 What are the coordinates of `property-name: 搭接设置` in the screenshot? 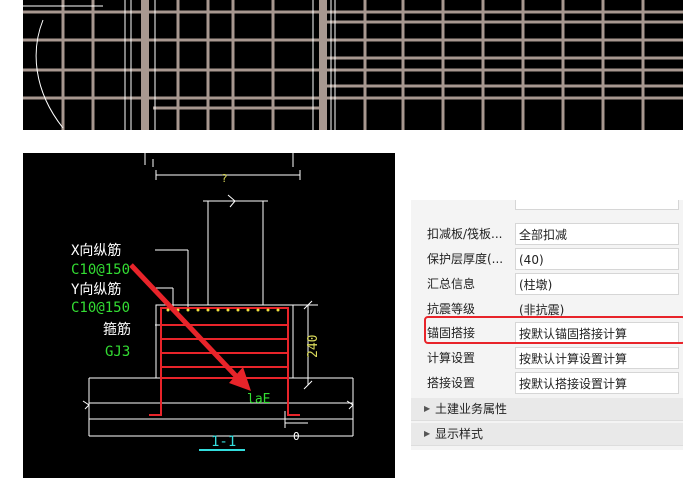 It's located at (466, 383).